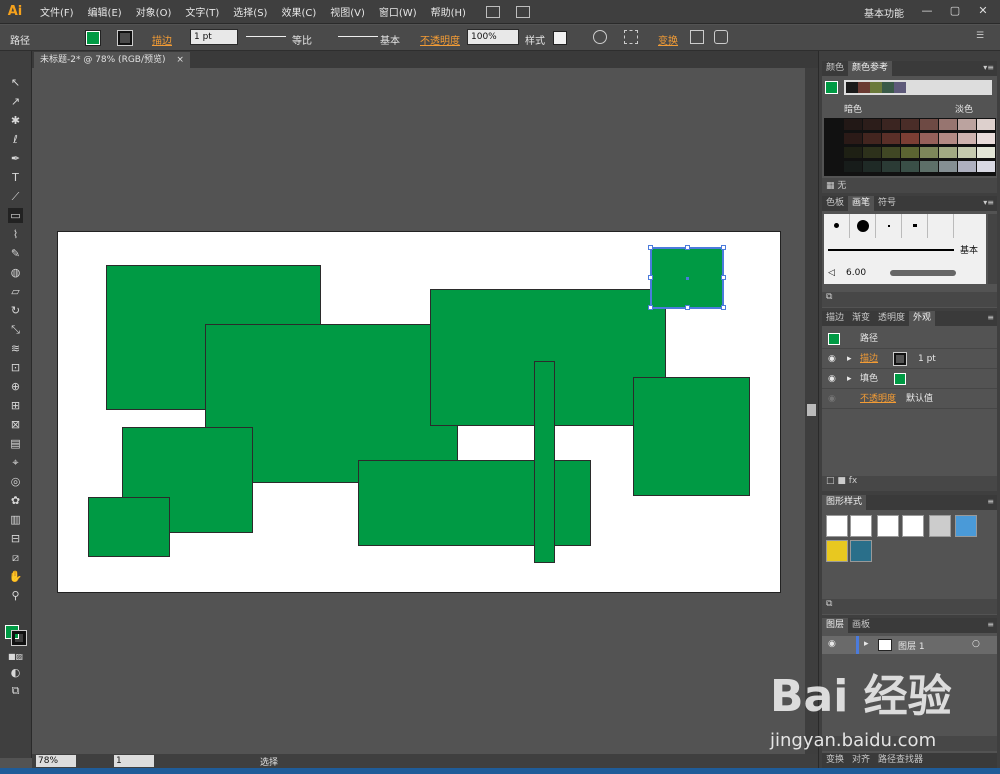 The image size is (1000, 774). I want to click on graphic-style-leaf, so click(837, 551).